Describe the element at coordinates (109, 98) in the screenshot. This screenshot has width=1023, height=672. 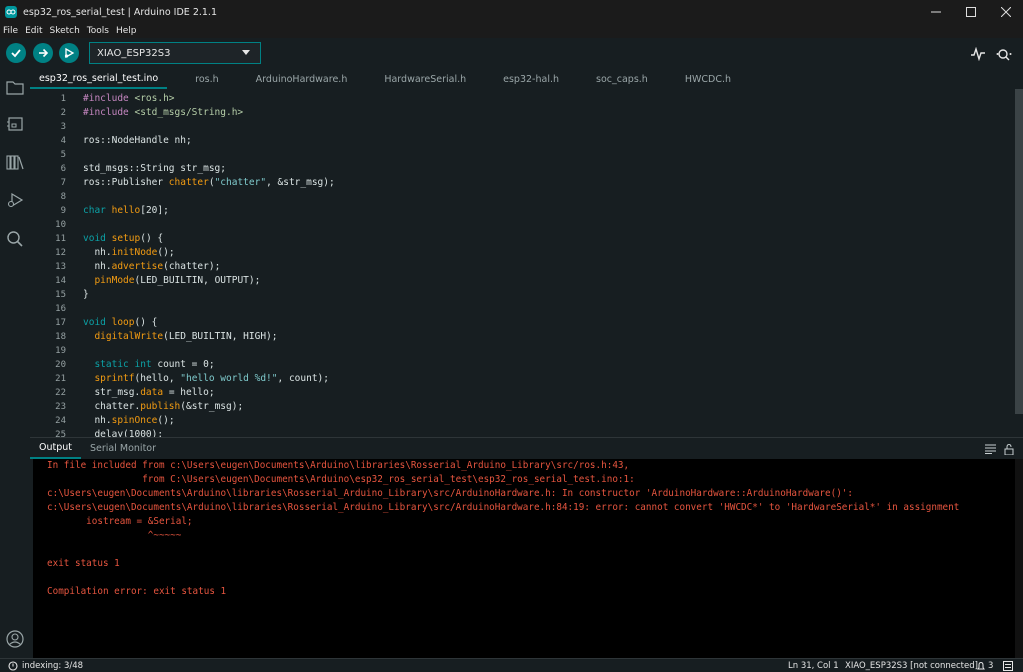
I see `code-token: #include` at that location.